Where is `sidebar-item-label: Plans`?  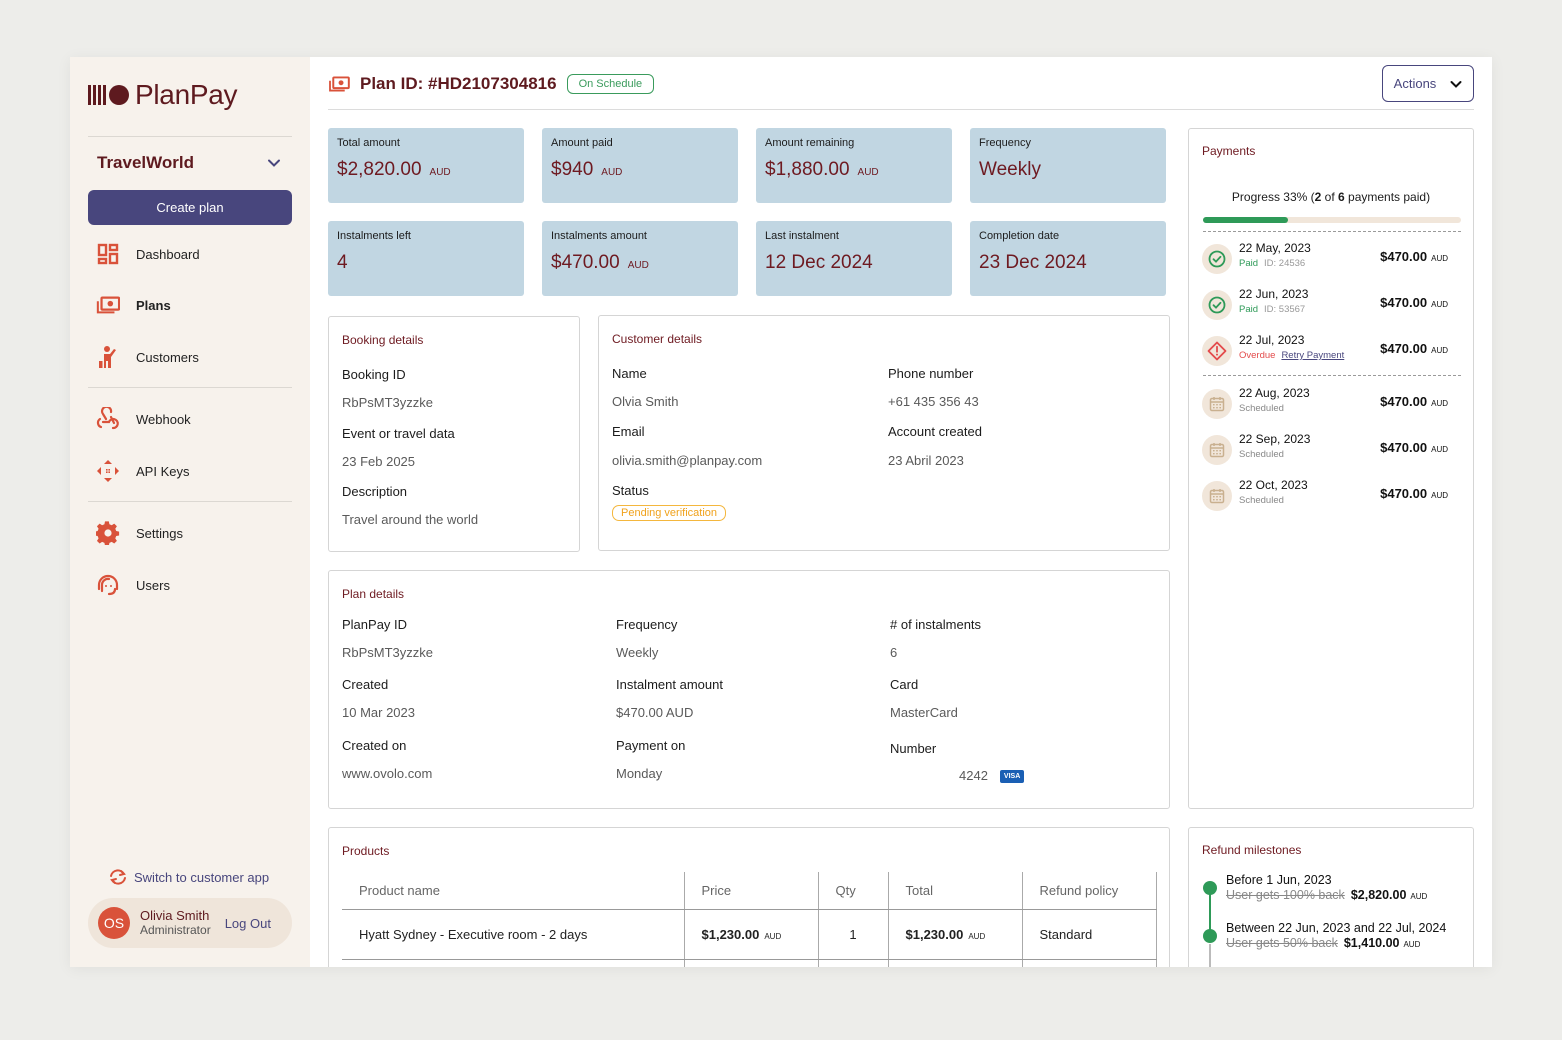 sidebar-item-label: Plans is located at coordinates (153, 305).